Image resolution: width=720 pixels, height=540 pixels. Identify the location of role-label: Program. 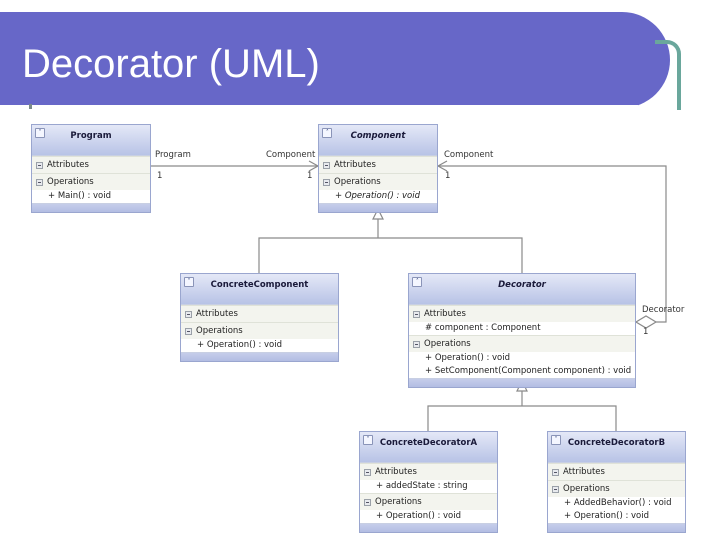
(173, 155).